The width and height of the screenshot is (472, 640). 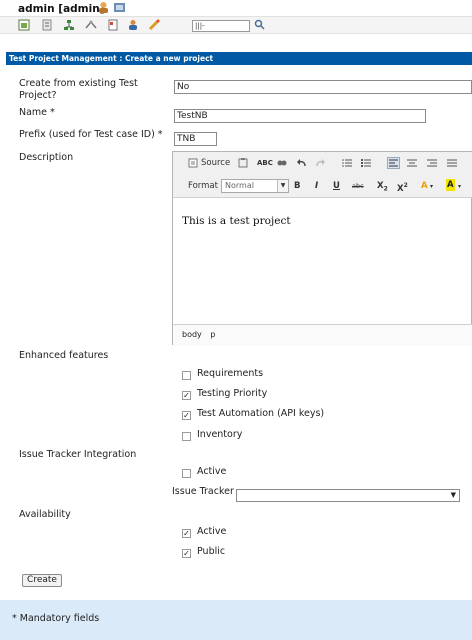 I want to click on test-automation-checkbox: ✓, so click(x=186, y=415).